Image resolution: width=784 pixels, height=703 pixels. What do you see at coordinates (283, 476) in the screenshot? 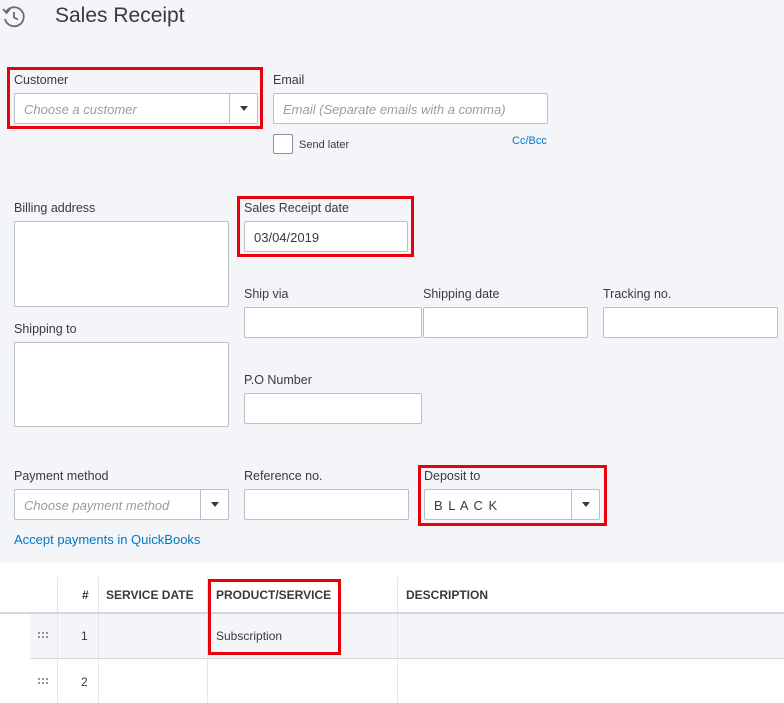
I see `reference-no-label: Reference no.` at bounding box center [283, 476].